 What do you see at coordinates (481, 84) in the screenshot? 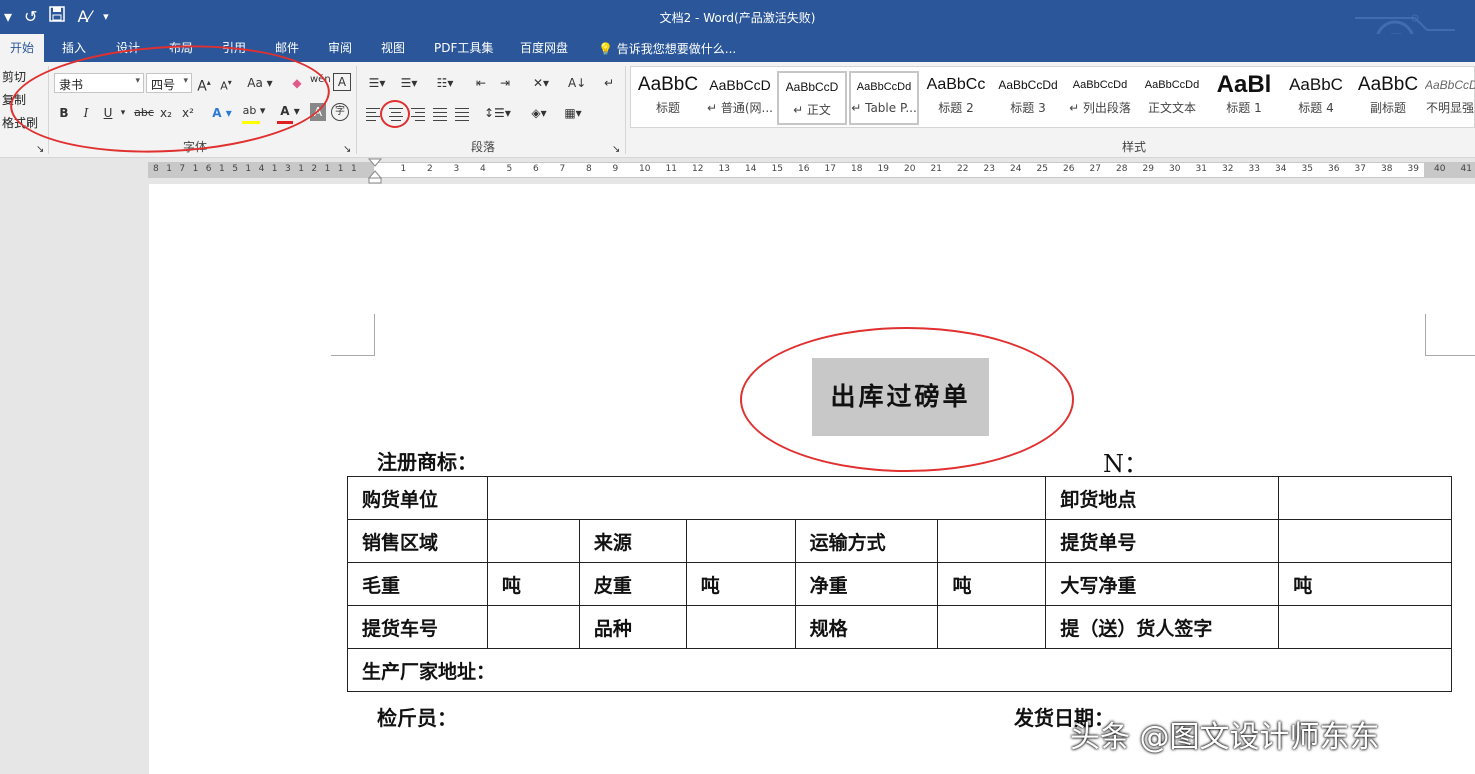
I see `decrease-indent-icon: ⇤` at bounding box center [481, 84].